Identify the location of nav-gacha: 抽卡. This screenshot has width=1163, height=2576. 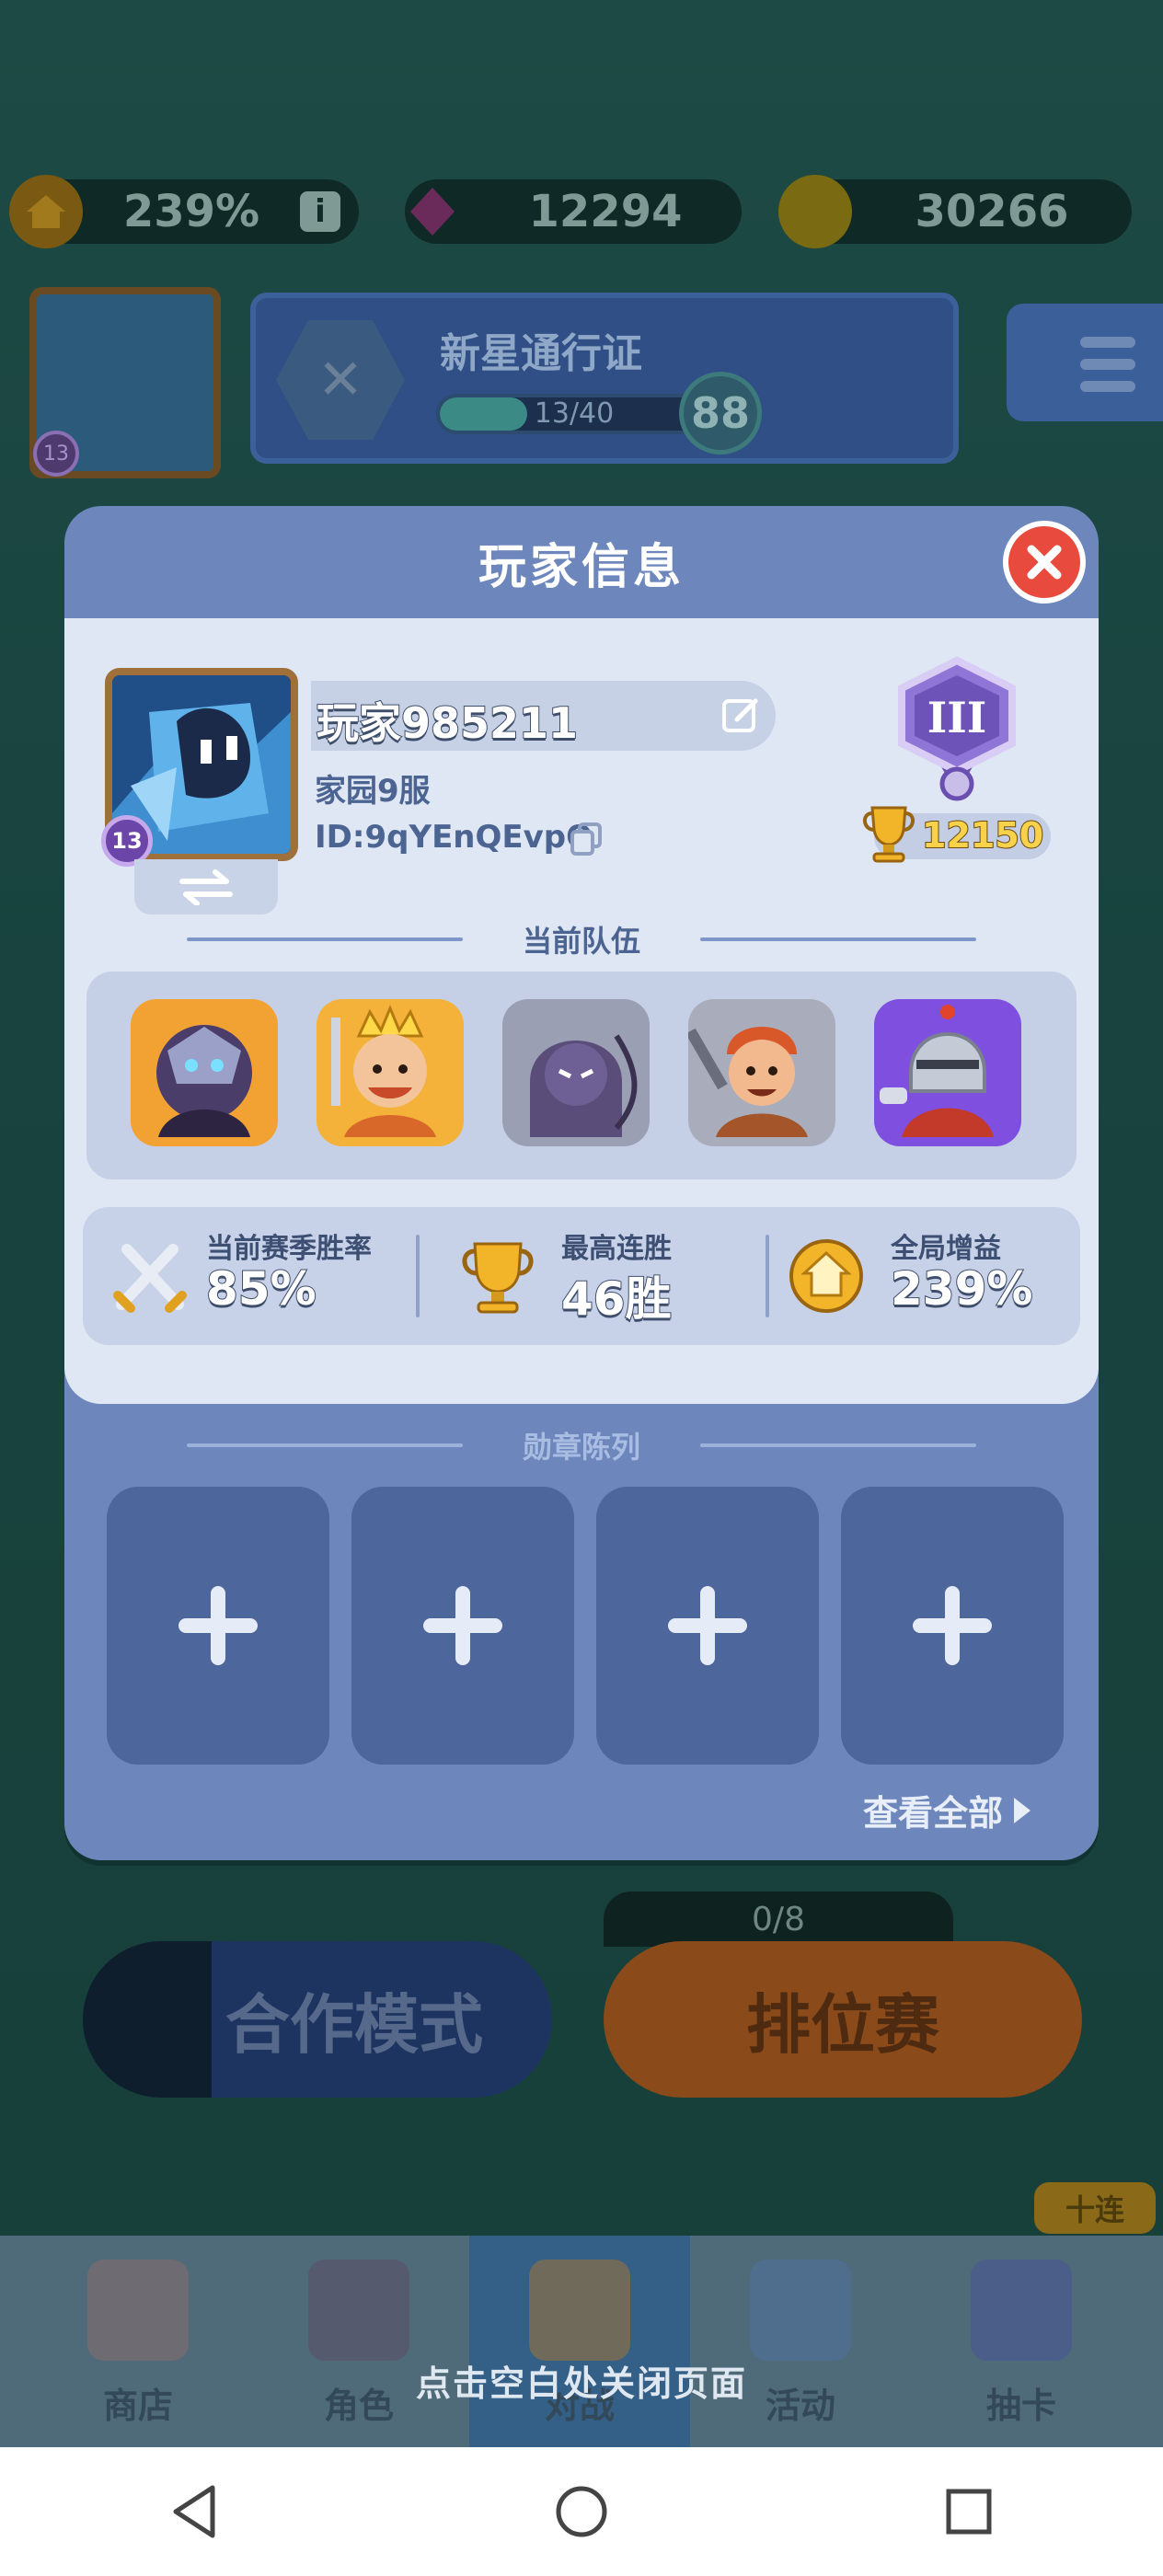
(1022, 2341).